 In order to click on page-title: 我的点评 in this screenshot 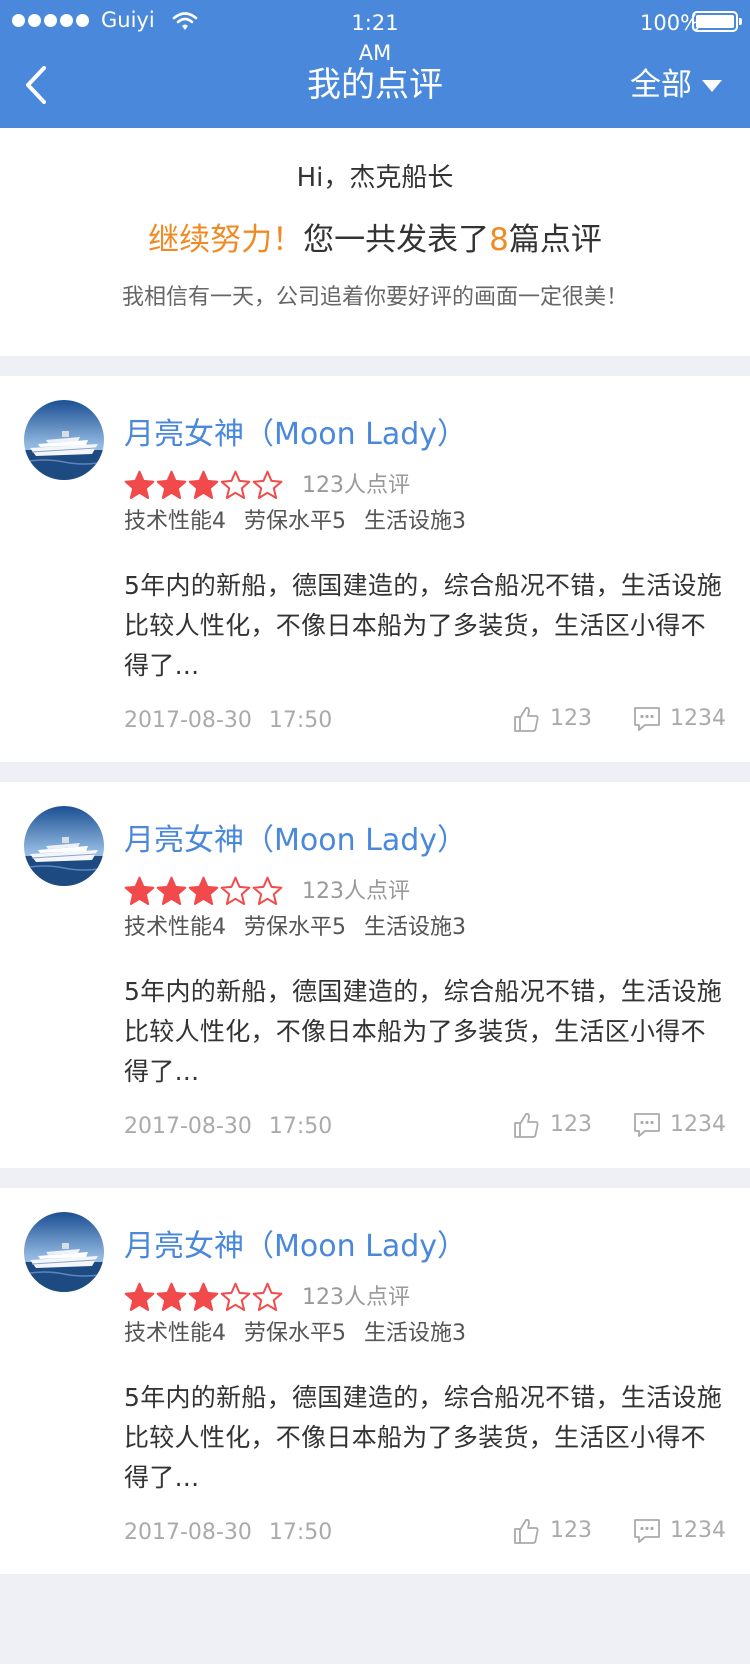, I will do `click(375, 85)`.